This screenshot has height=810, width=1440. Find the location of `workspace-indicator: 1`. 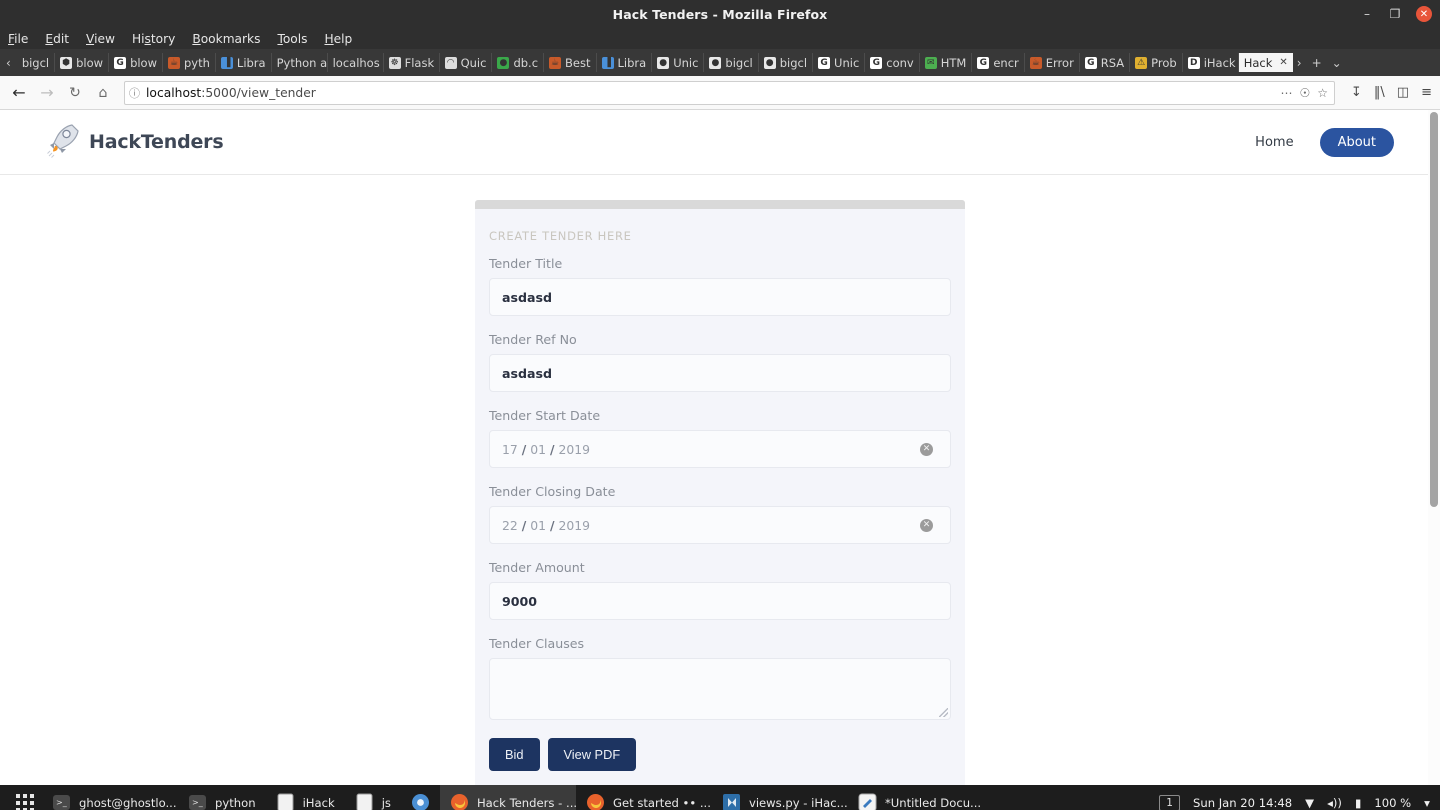

workspace-indicator: 1 is located at coordinates (1169, 802).